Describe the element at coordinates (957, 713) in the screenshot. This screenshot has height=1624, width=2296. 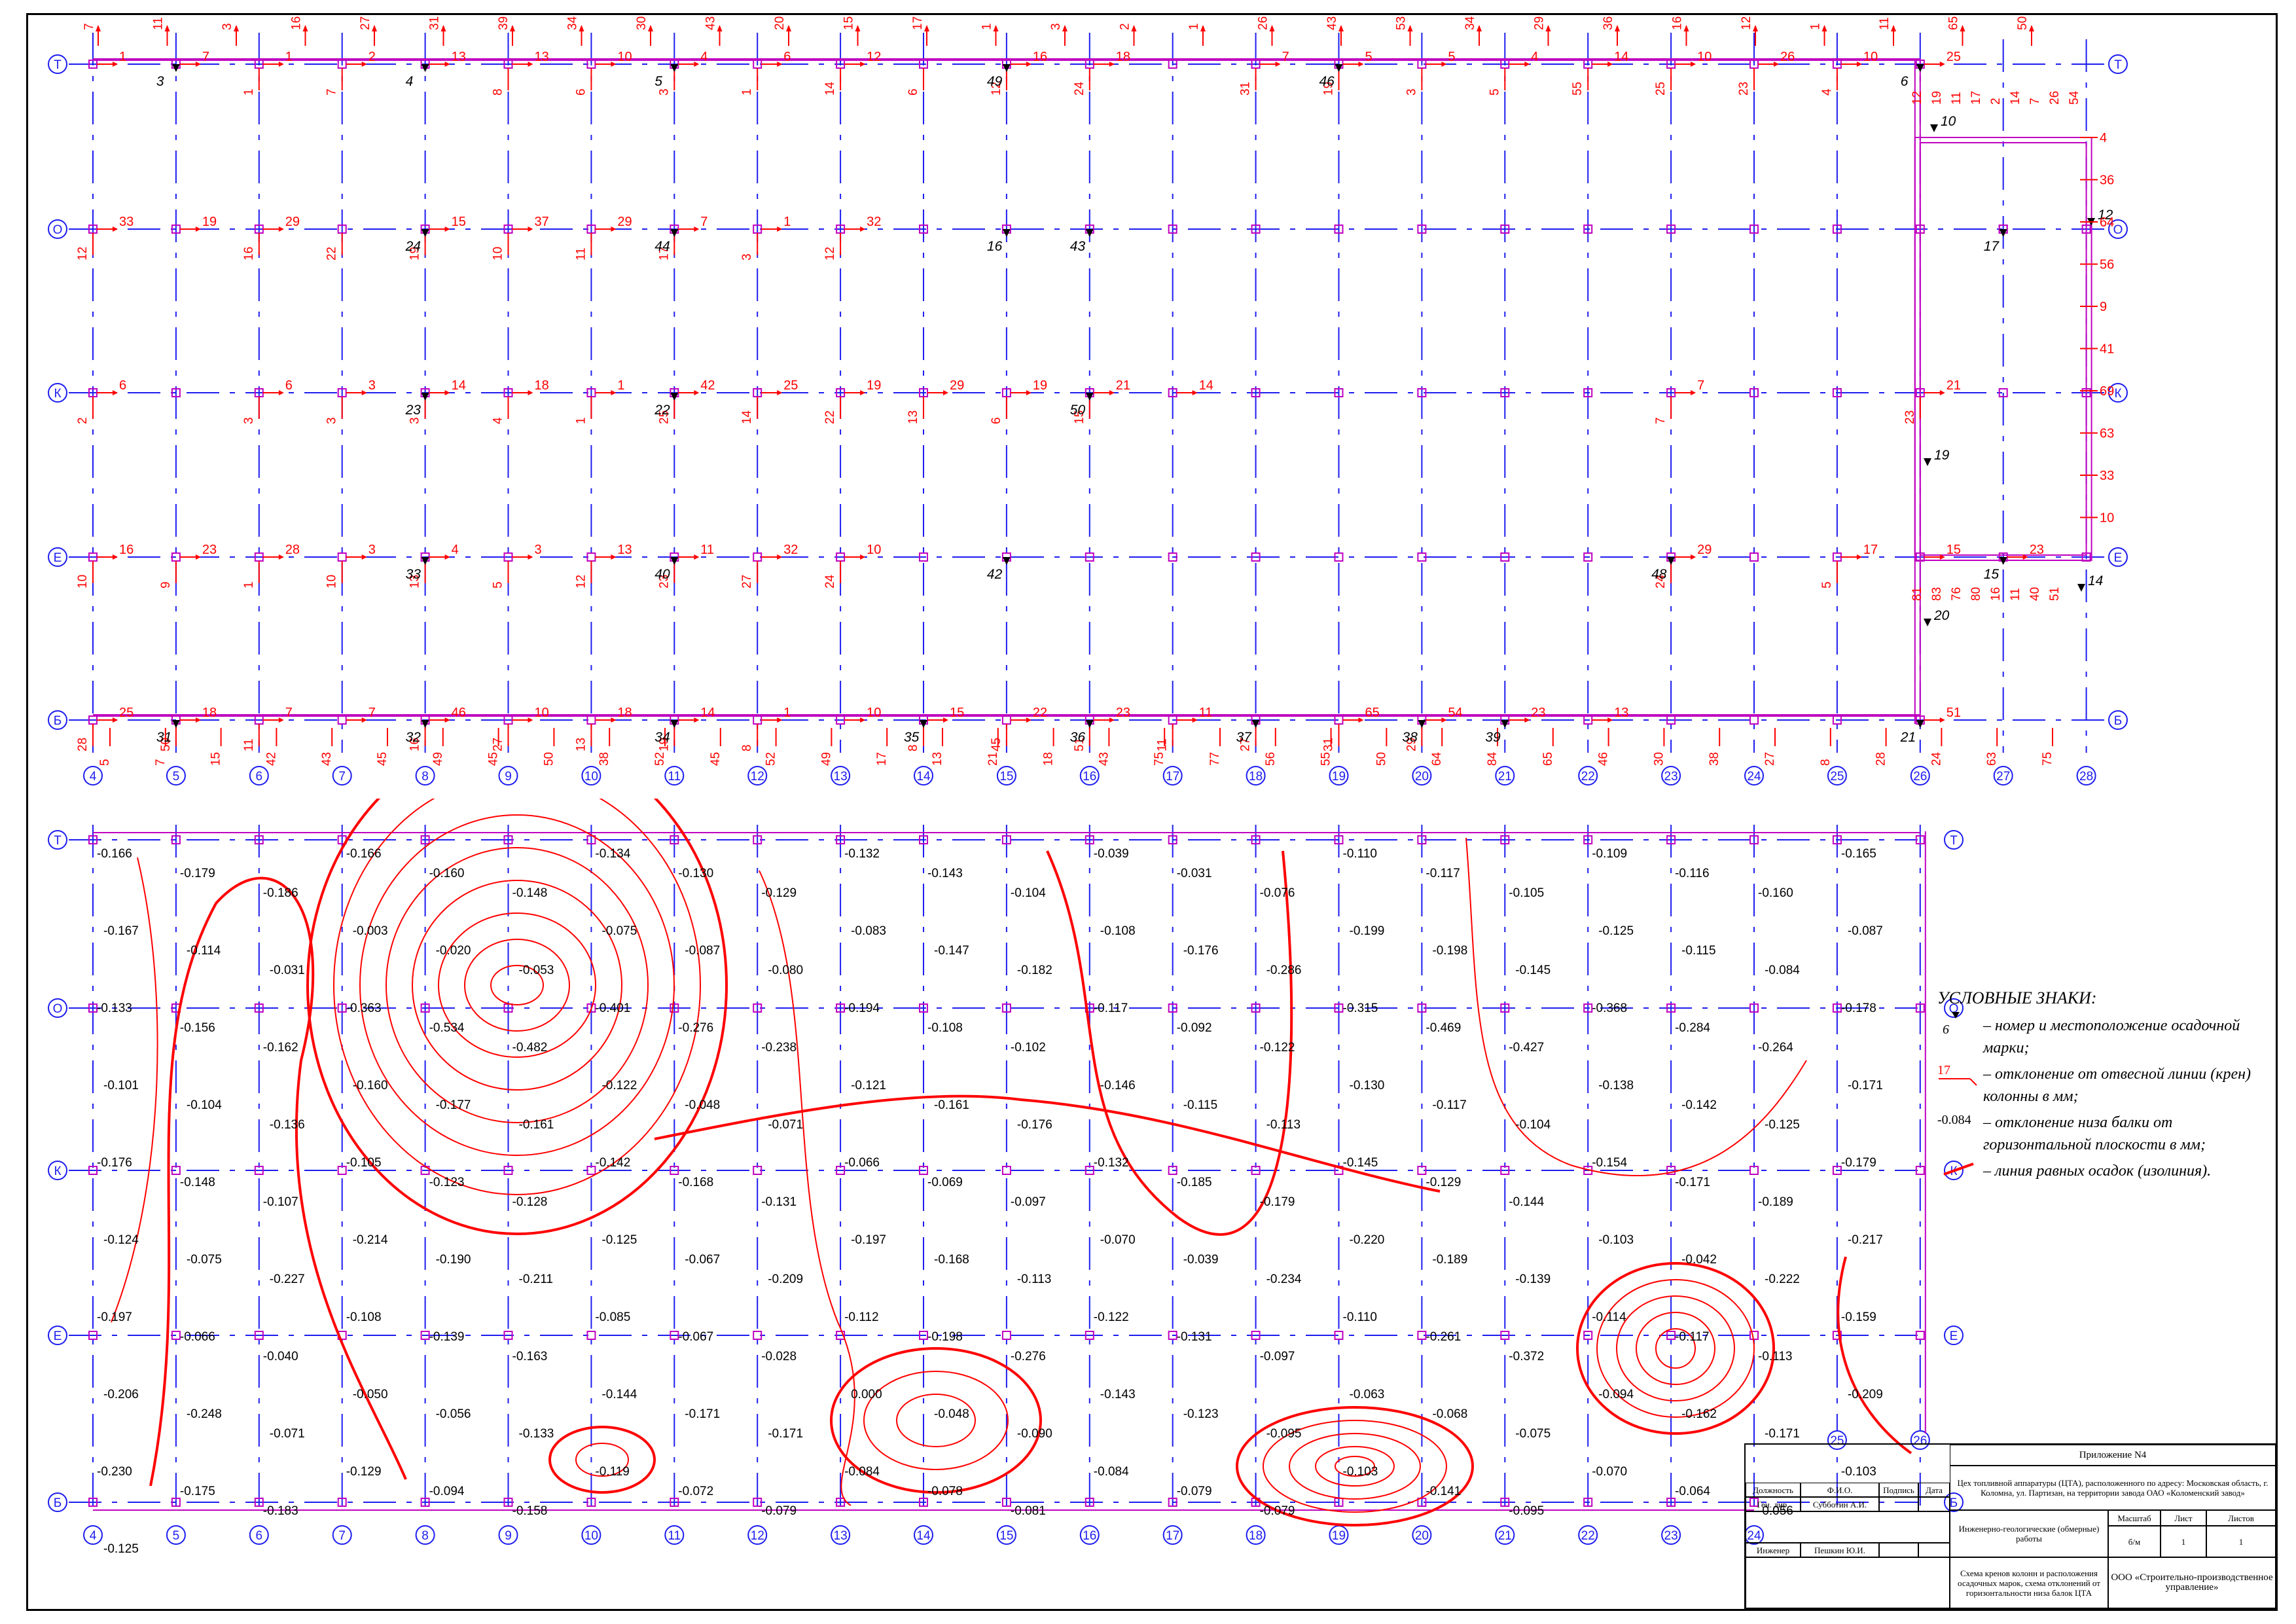
I see `tilt-value-x: 15` at that location.